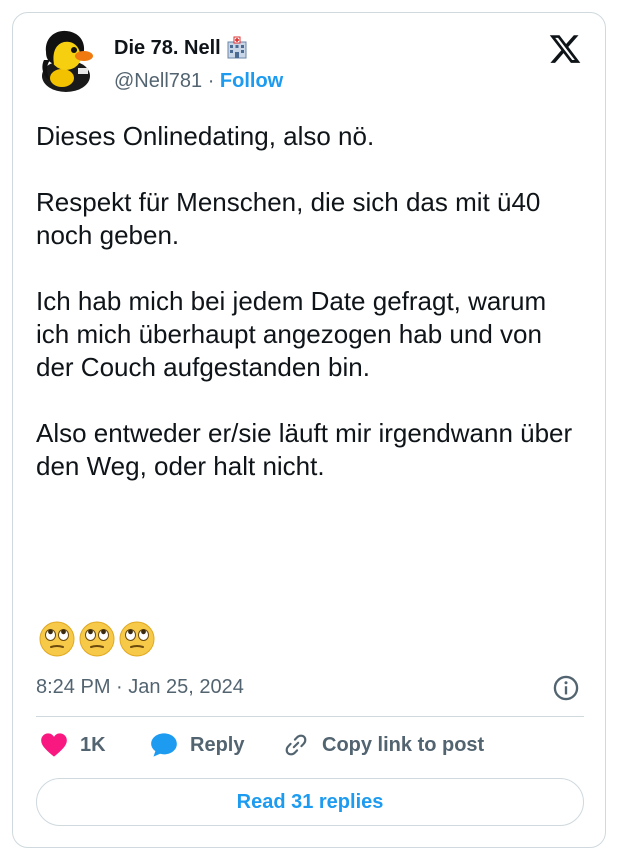 Image resolution: width=620 pixels, height=862 pixels. I want to click on hospital-badge-icon, so click(237, 47).